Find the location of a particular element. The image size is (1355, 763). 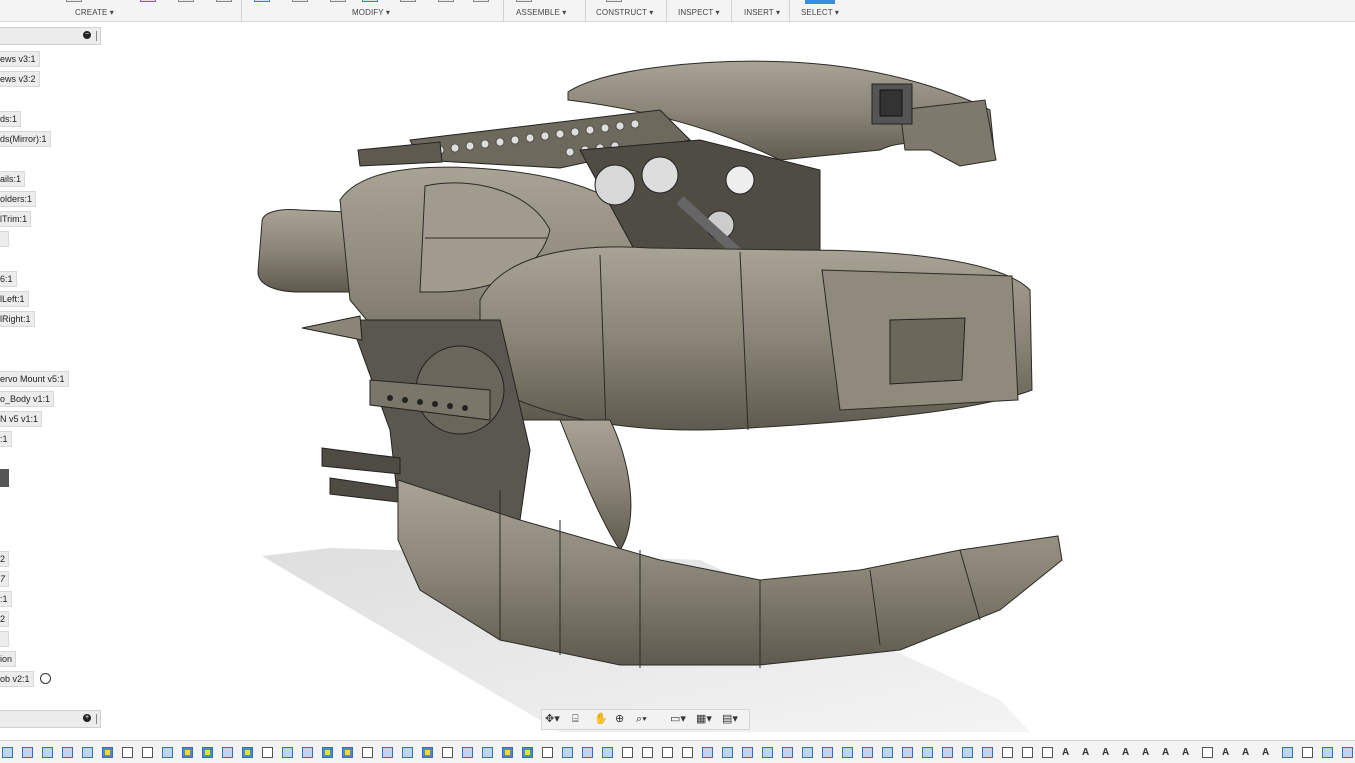

browser-component-item: 7 is located at coordinates (5, 579).